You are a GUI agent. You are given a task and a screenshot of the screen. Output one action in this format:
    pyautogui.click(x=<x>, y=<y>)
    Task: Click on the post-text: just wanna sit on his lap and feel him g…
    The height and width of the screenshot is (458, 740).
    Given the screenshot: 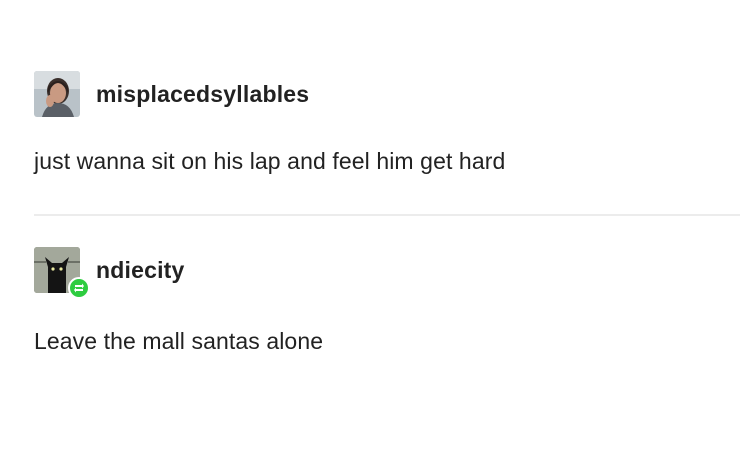 What is the action you would take?
    pyautogui.click(x=270, y=161)
    